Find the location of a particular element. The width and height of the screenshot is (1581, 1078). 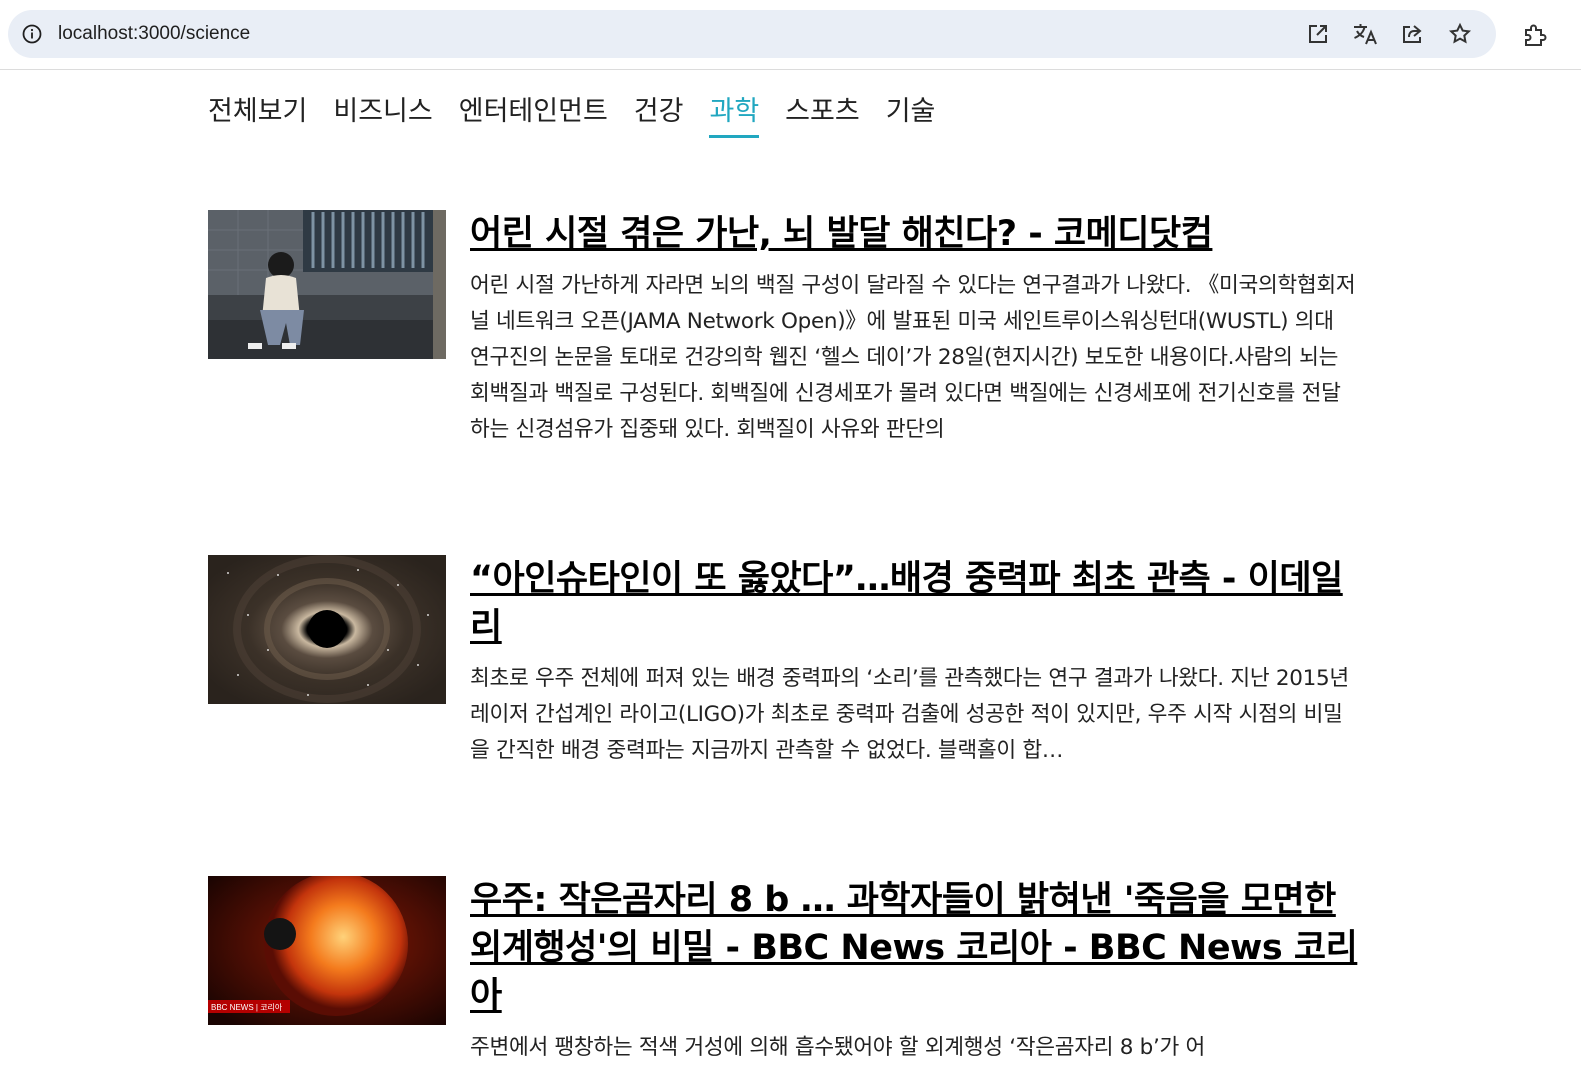

nav-item-sports: 스포츠 is located at coordinates (822, 115).